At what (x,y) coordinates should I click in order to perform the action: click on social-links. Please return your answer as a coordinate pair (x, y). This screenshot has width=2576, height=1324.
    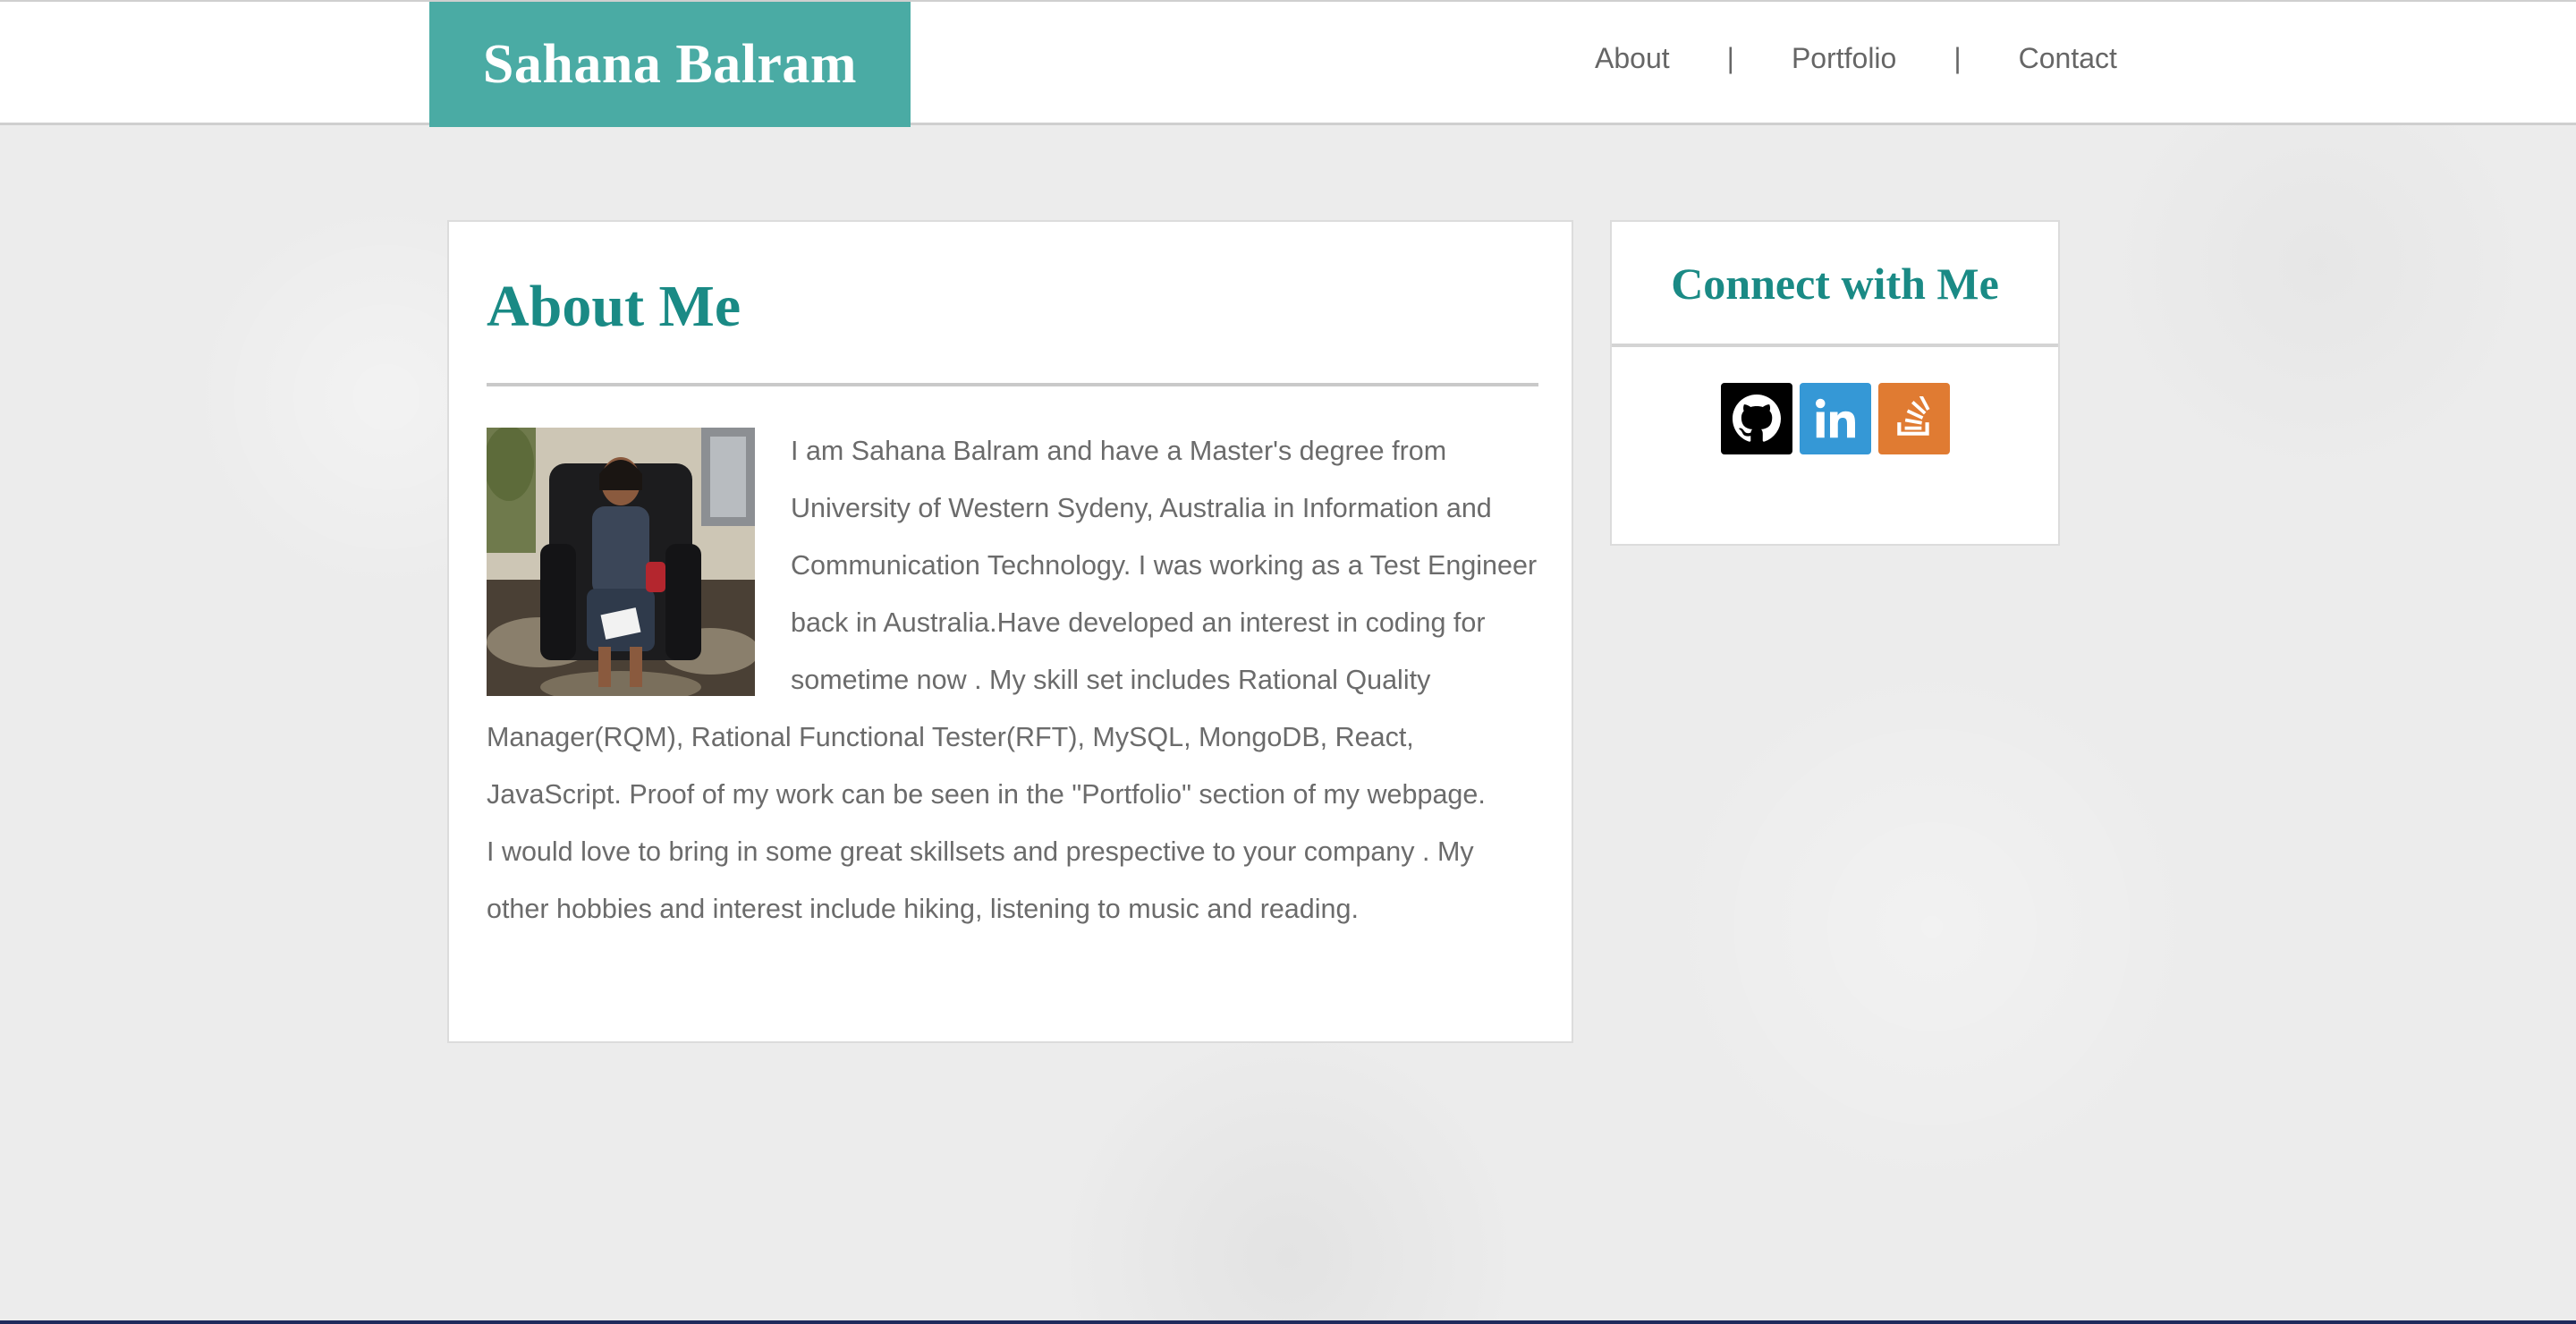
    Looking at the image, I should click on (1835, 418).